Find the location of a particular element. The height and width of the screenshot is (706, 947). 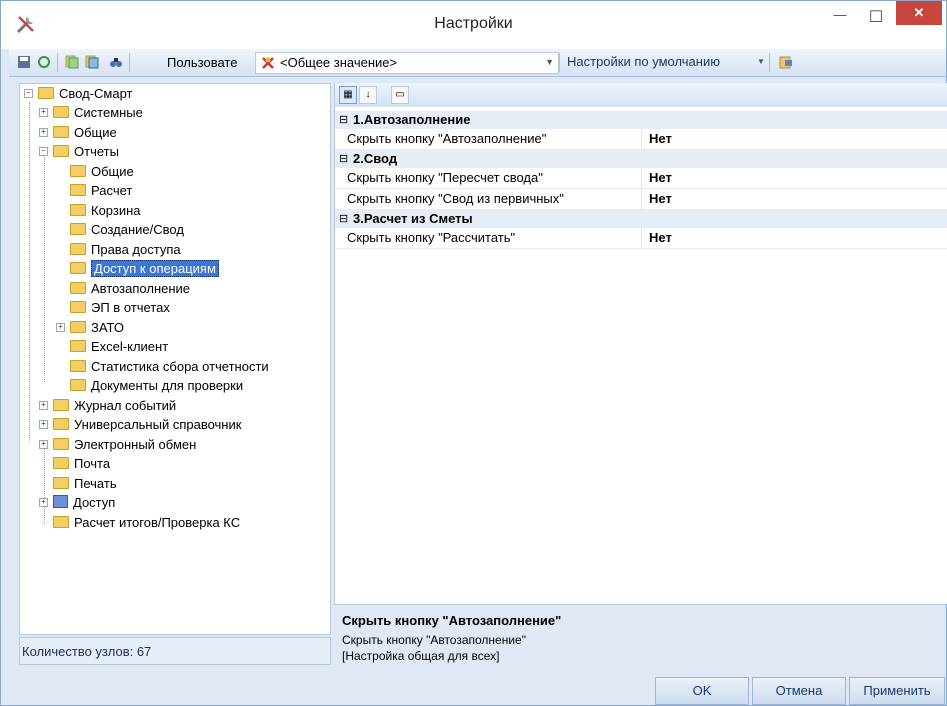

alphabetical-sort-icon: ↓ is located at coordinates (368, 95).